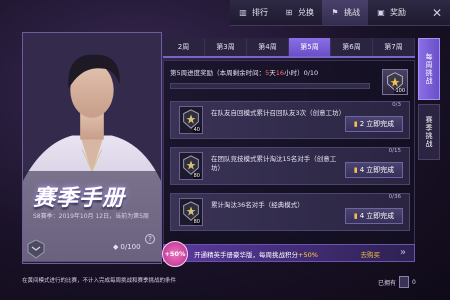 Image resolution: width=450 pixels, height=300 pixels. Describe the element at coordinates (191, 120) in the screenshot. I see `task-1-icon: 40` at that location.